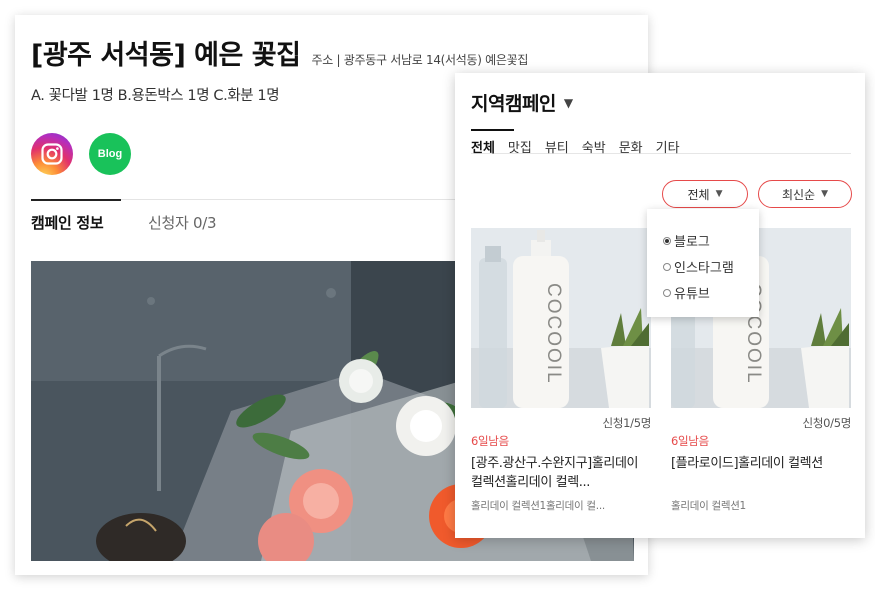 The image size is (875, 590). What do you see at coordinates (708, 506) in the screenshot?
I see `campaign-item-desc: 홀리데이 컬렉션1` at bounding box center [708, 506].